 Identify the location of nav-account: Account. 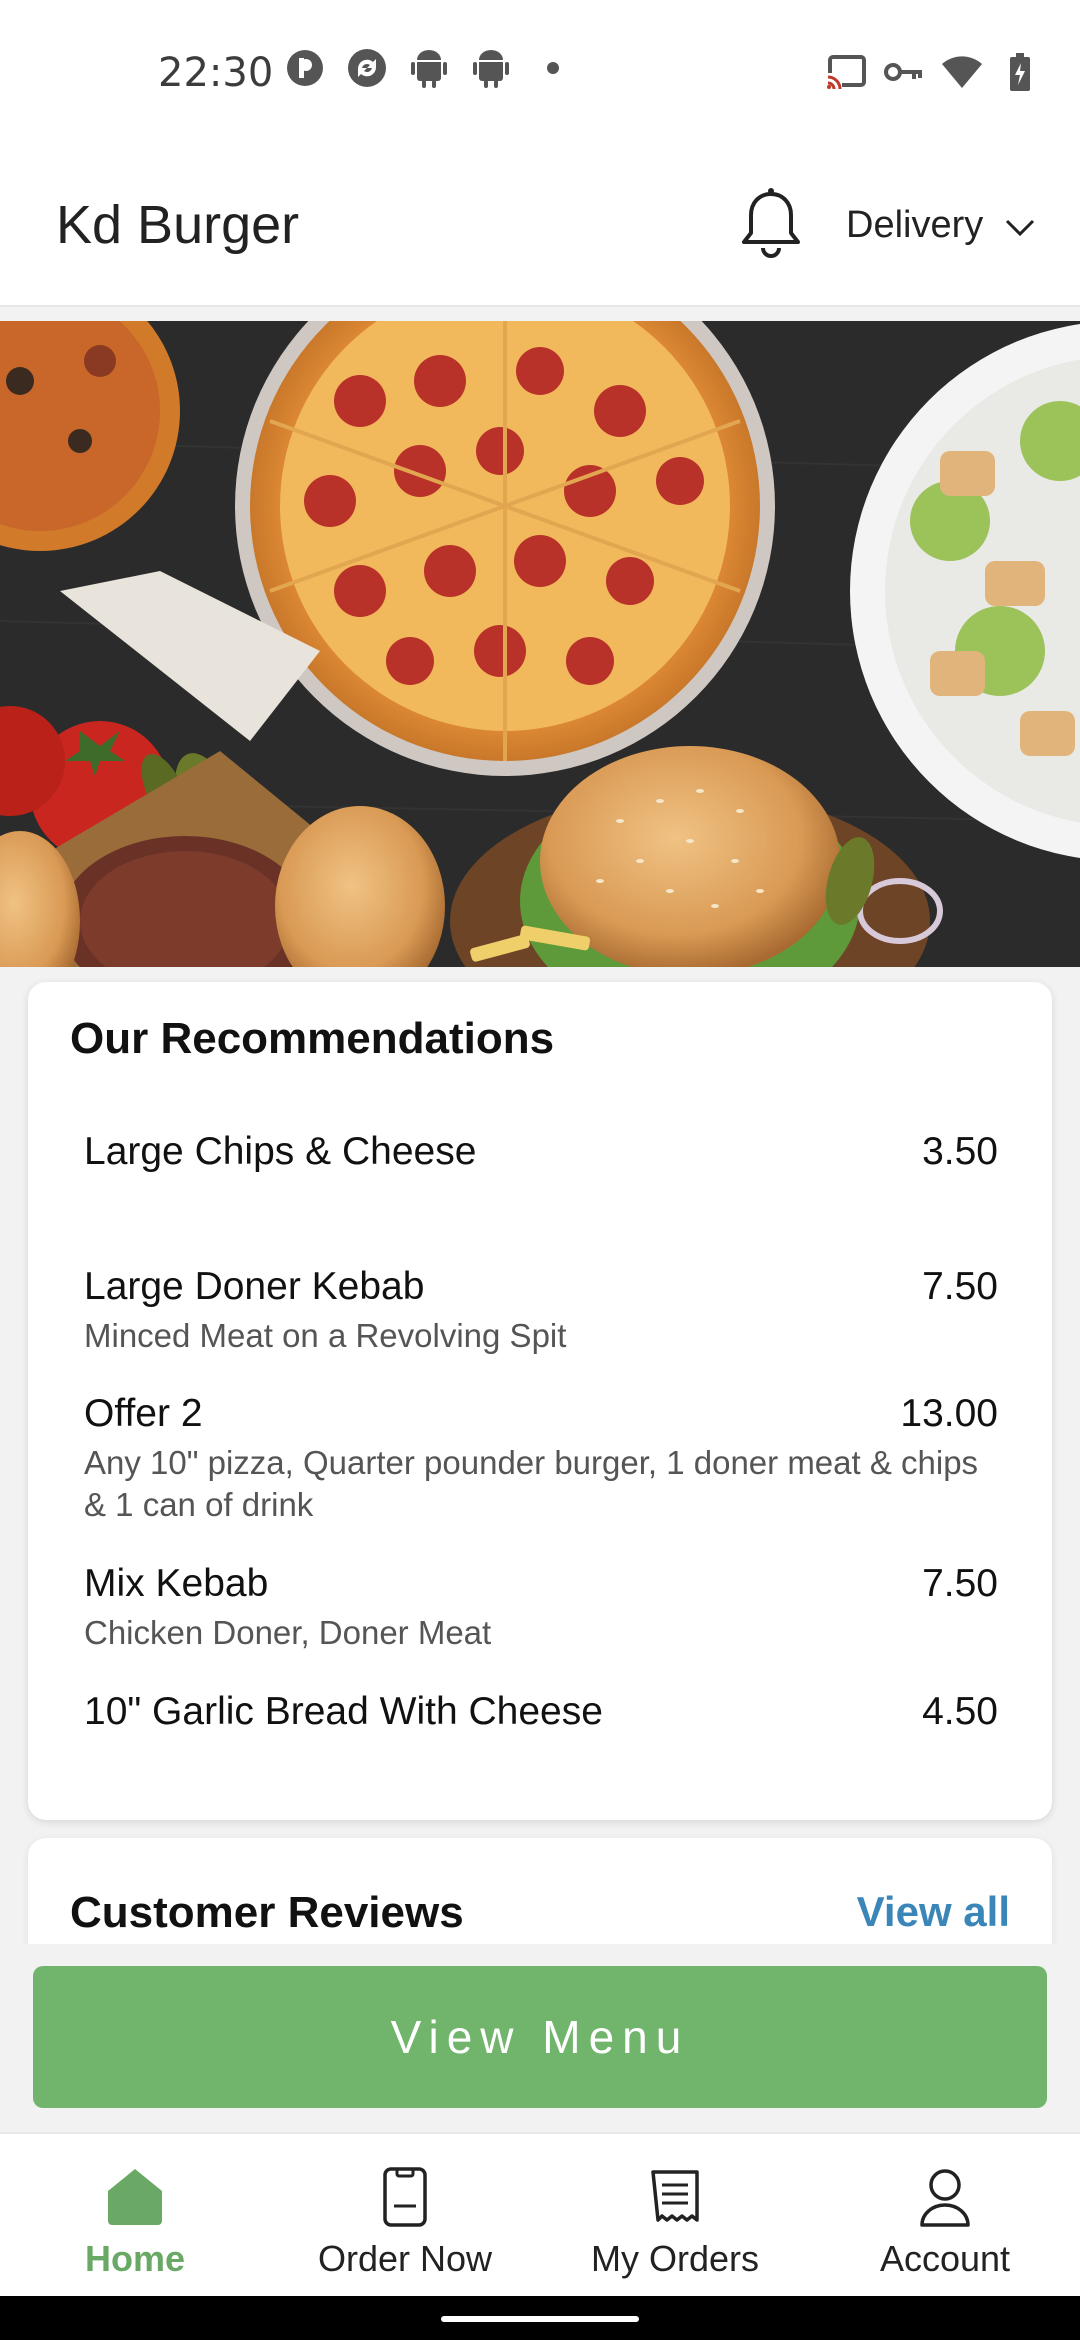
(945, 2216).